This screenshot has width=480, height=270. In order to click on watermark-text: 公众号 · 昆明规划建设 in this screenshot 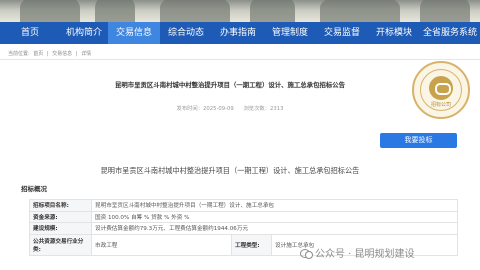, I will do `click(365, 254)`.